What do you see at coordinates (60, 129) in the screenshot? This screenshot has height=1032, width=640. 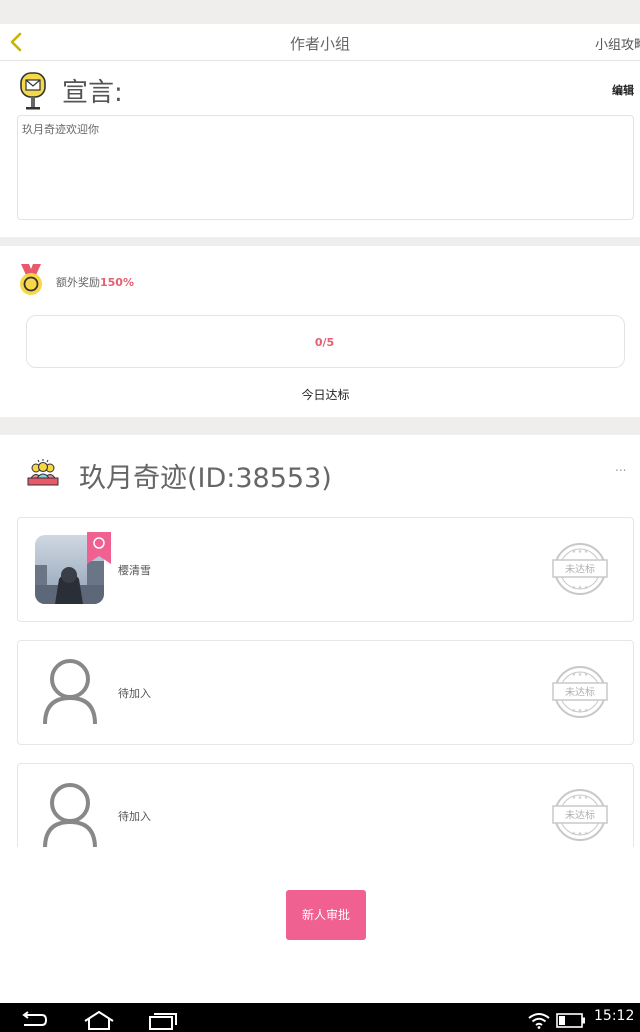 I see `declaration-text: 玖月奇迹欢迎你` at bounding box center [60, 129].